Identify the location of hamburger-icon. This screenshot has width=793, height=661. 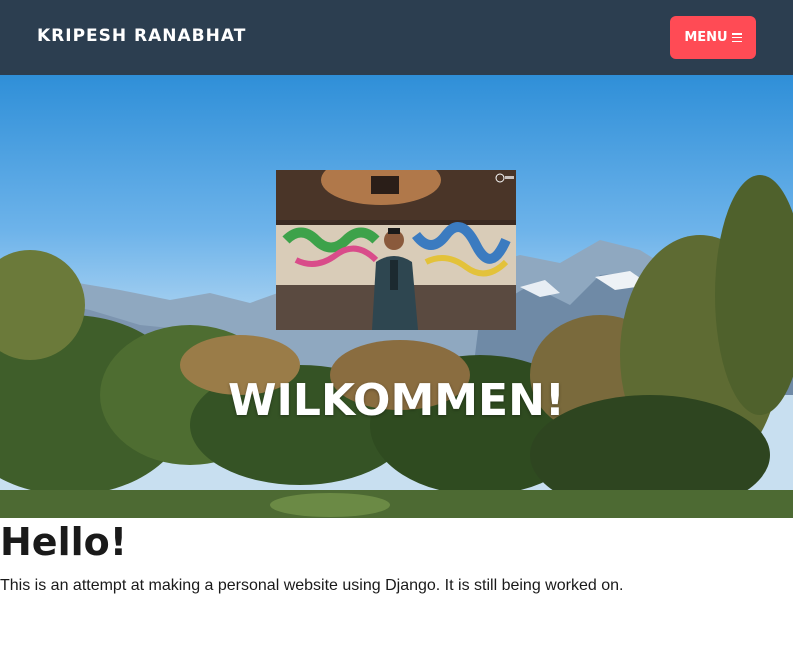
(736, 37).